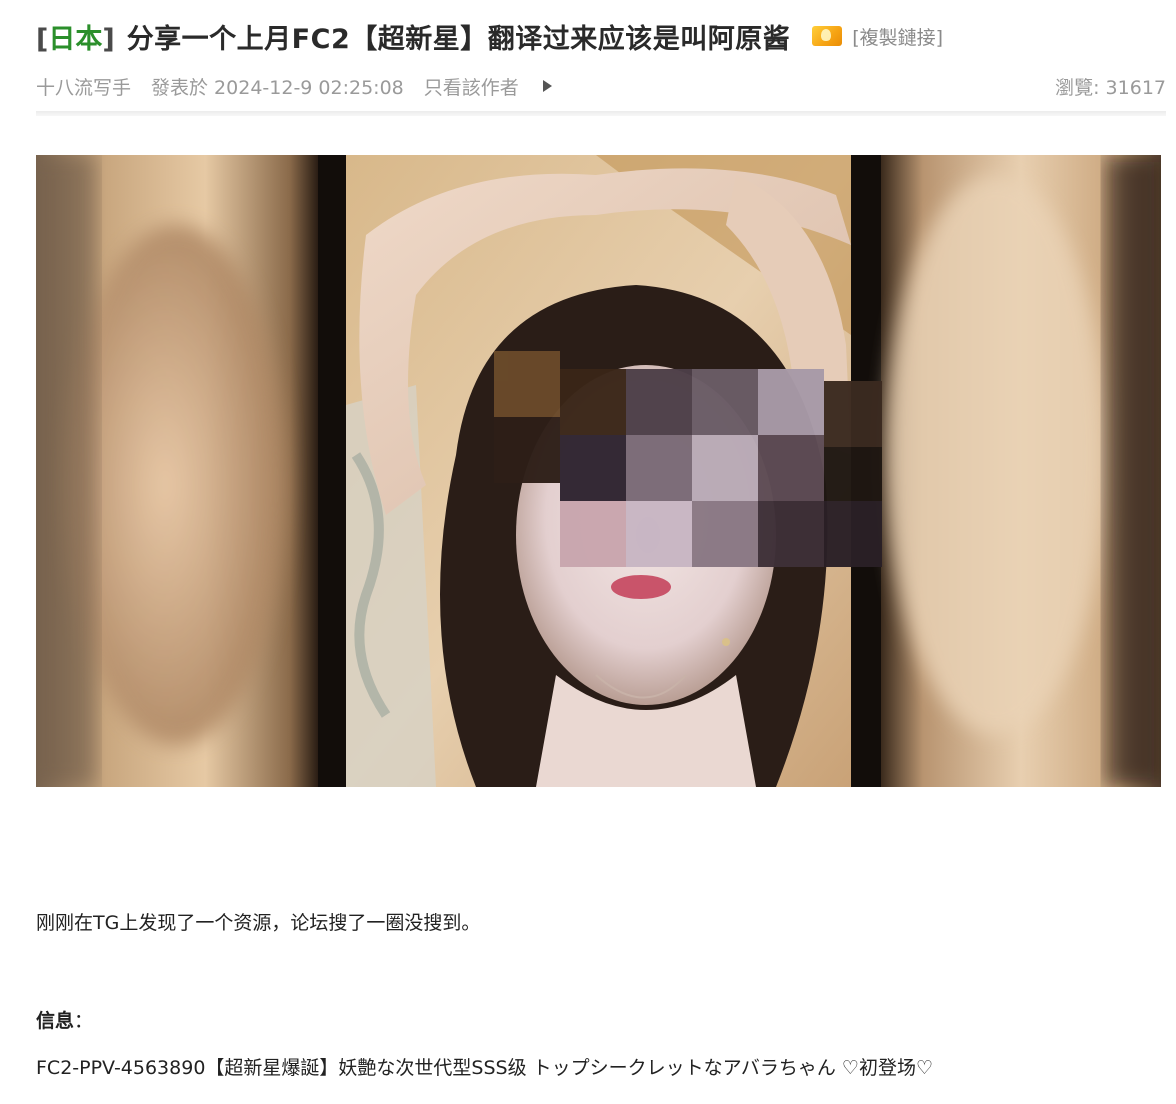 The image size is (1176, 1104). I want to click on info-colon: ：, so click(84, 1021).